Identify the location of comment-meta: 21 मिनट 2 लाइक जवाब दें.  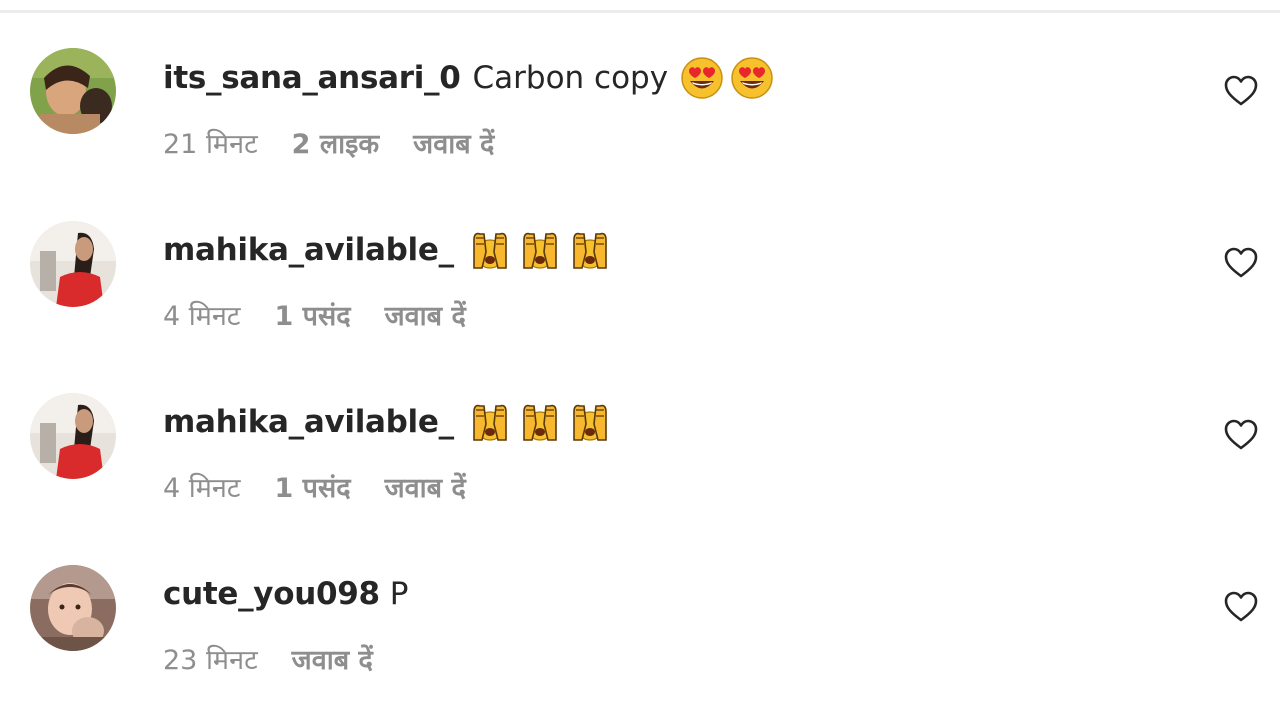
(328, 142).